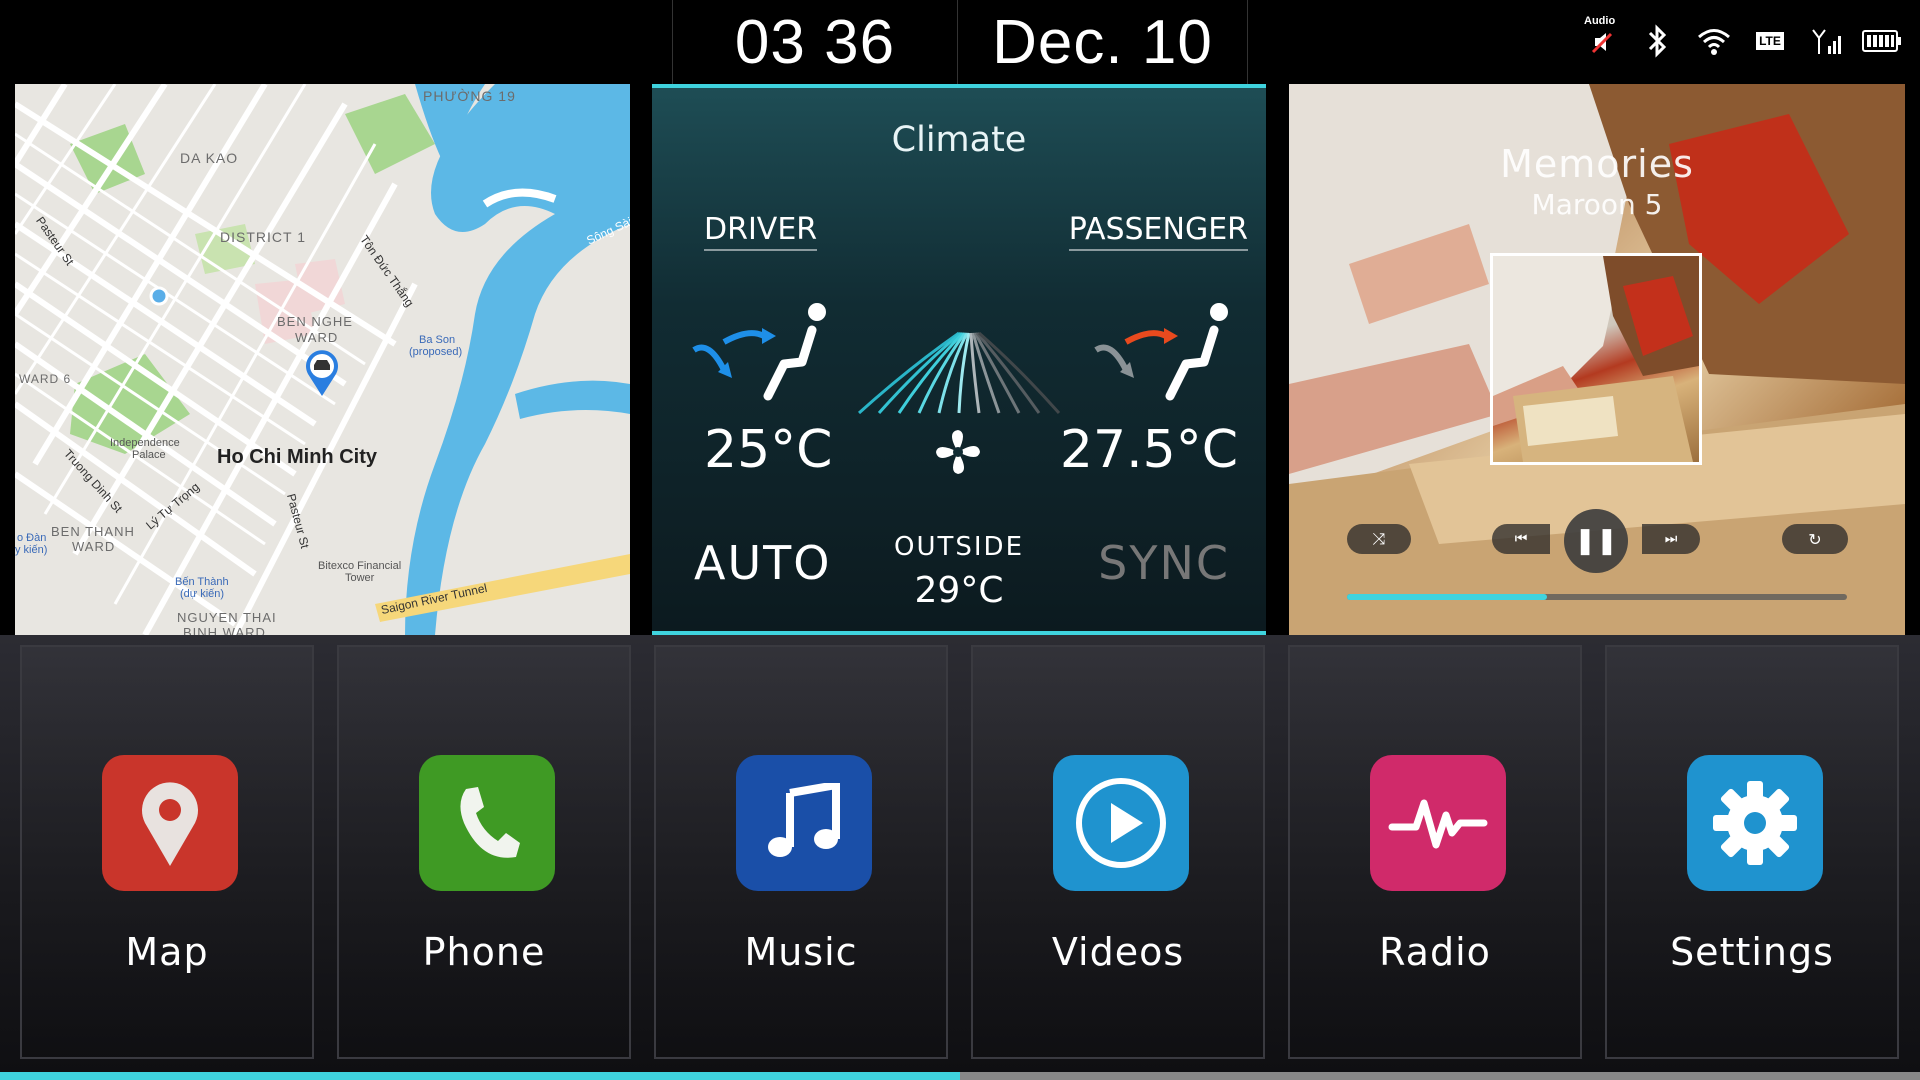 The width and height of the screenshot is (1920, 1080). I want to click on driver-temperature: 25°C, so click(768, 450).